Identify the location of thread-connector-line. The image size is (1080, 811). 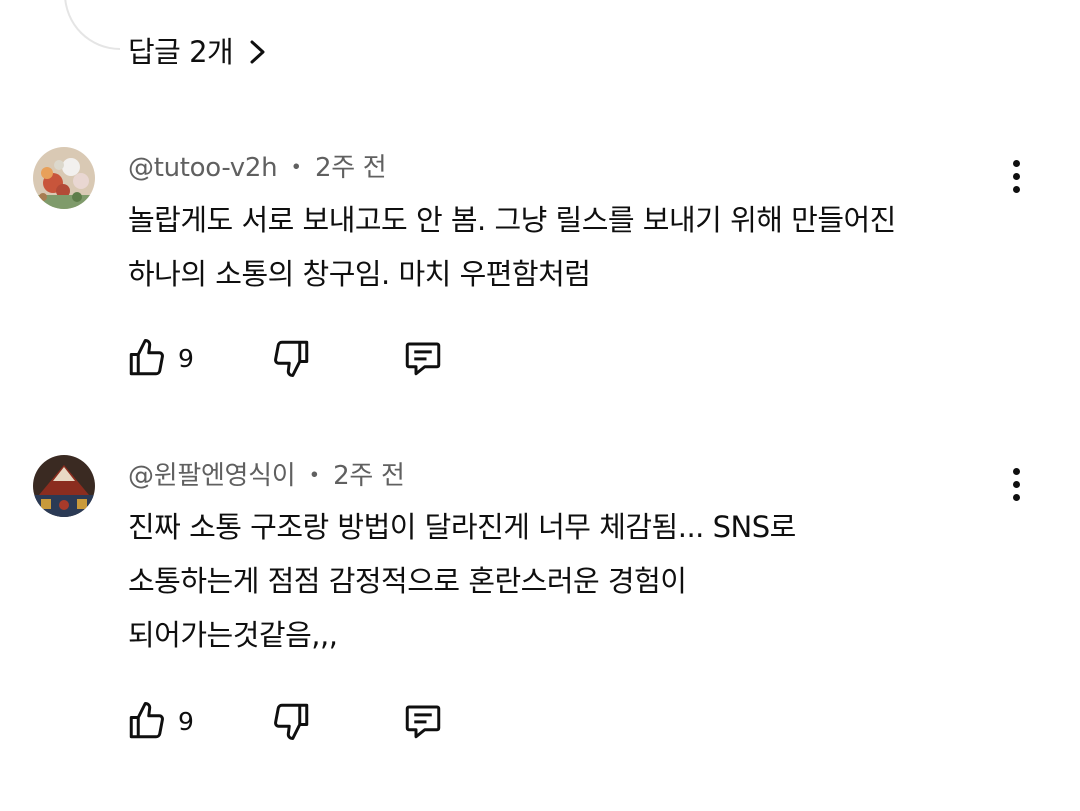
(92, 25).